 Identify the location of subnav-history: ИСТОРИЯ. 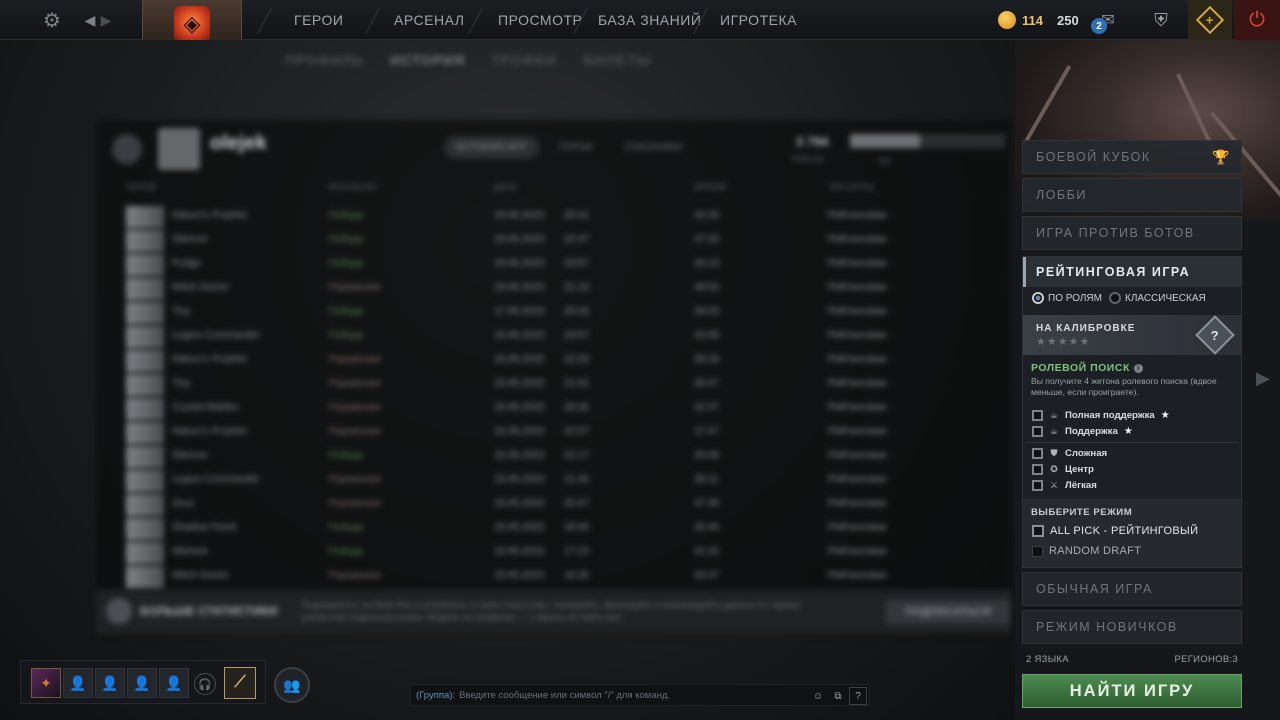
(427, 60).